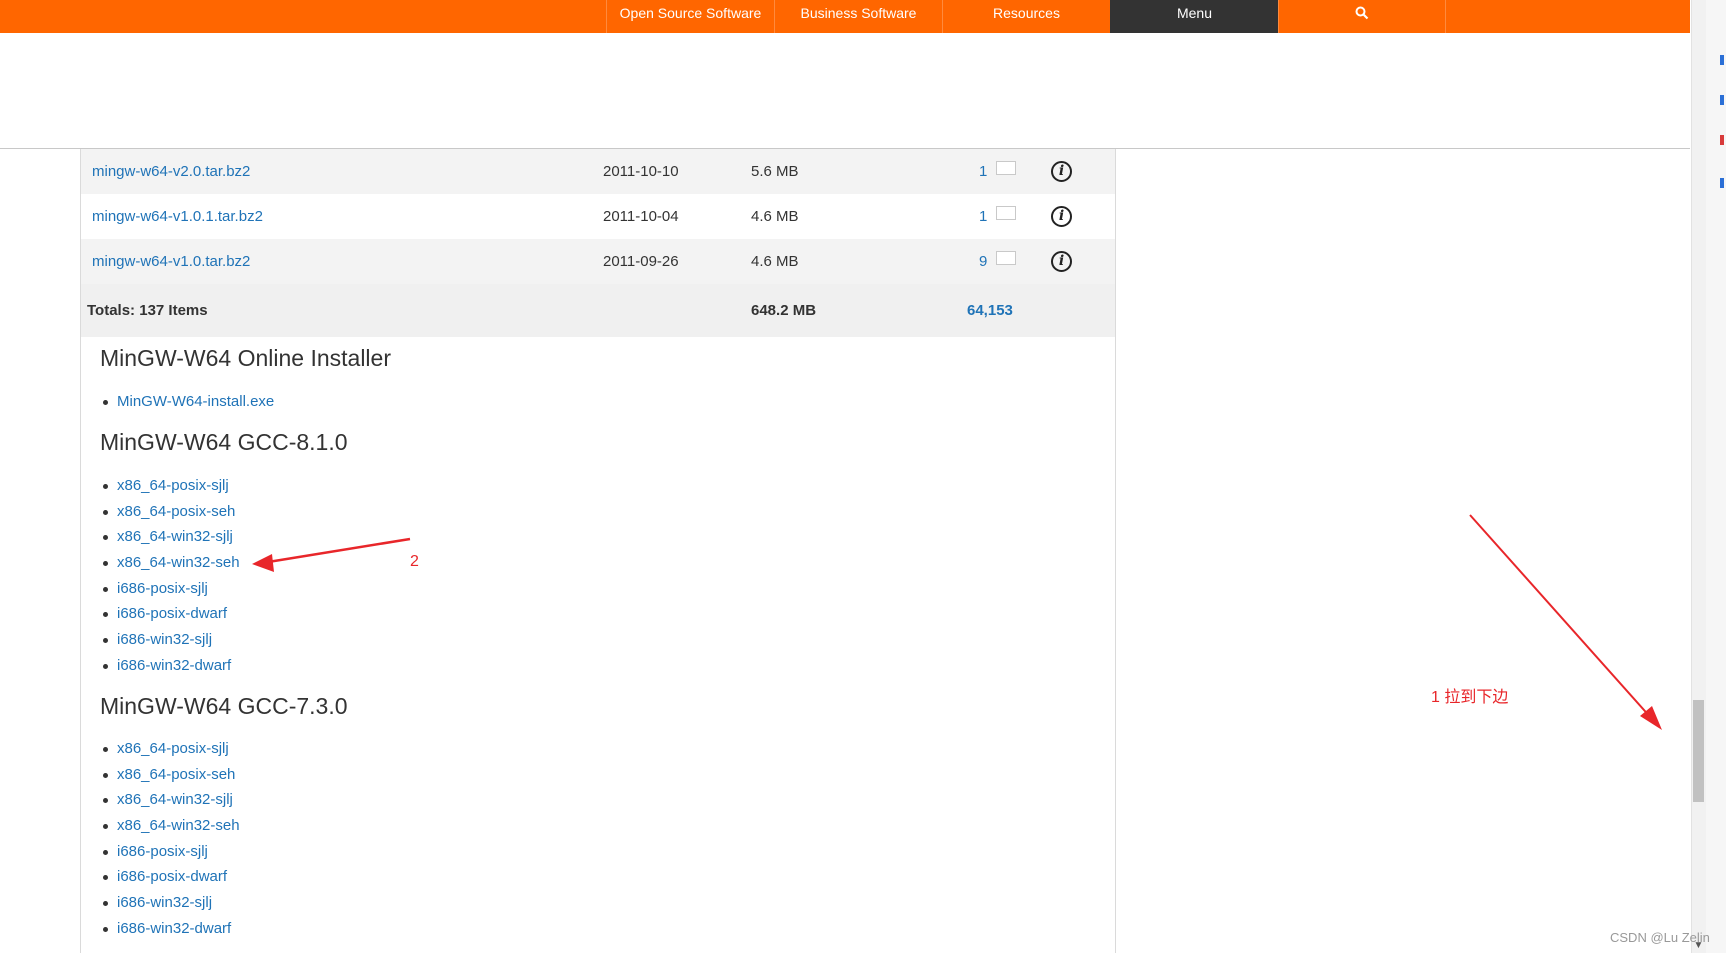  I want to click on annotation-step-1: 1 拉到下边, so click(1470, 697).